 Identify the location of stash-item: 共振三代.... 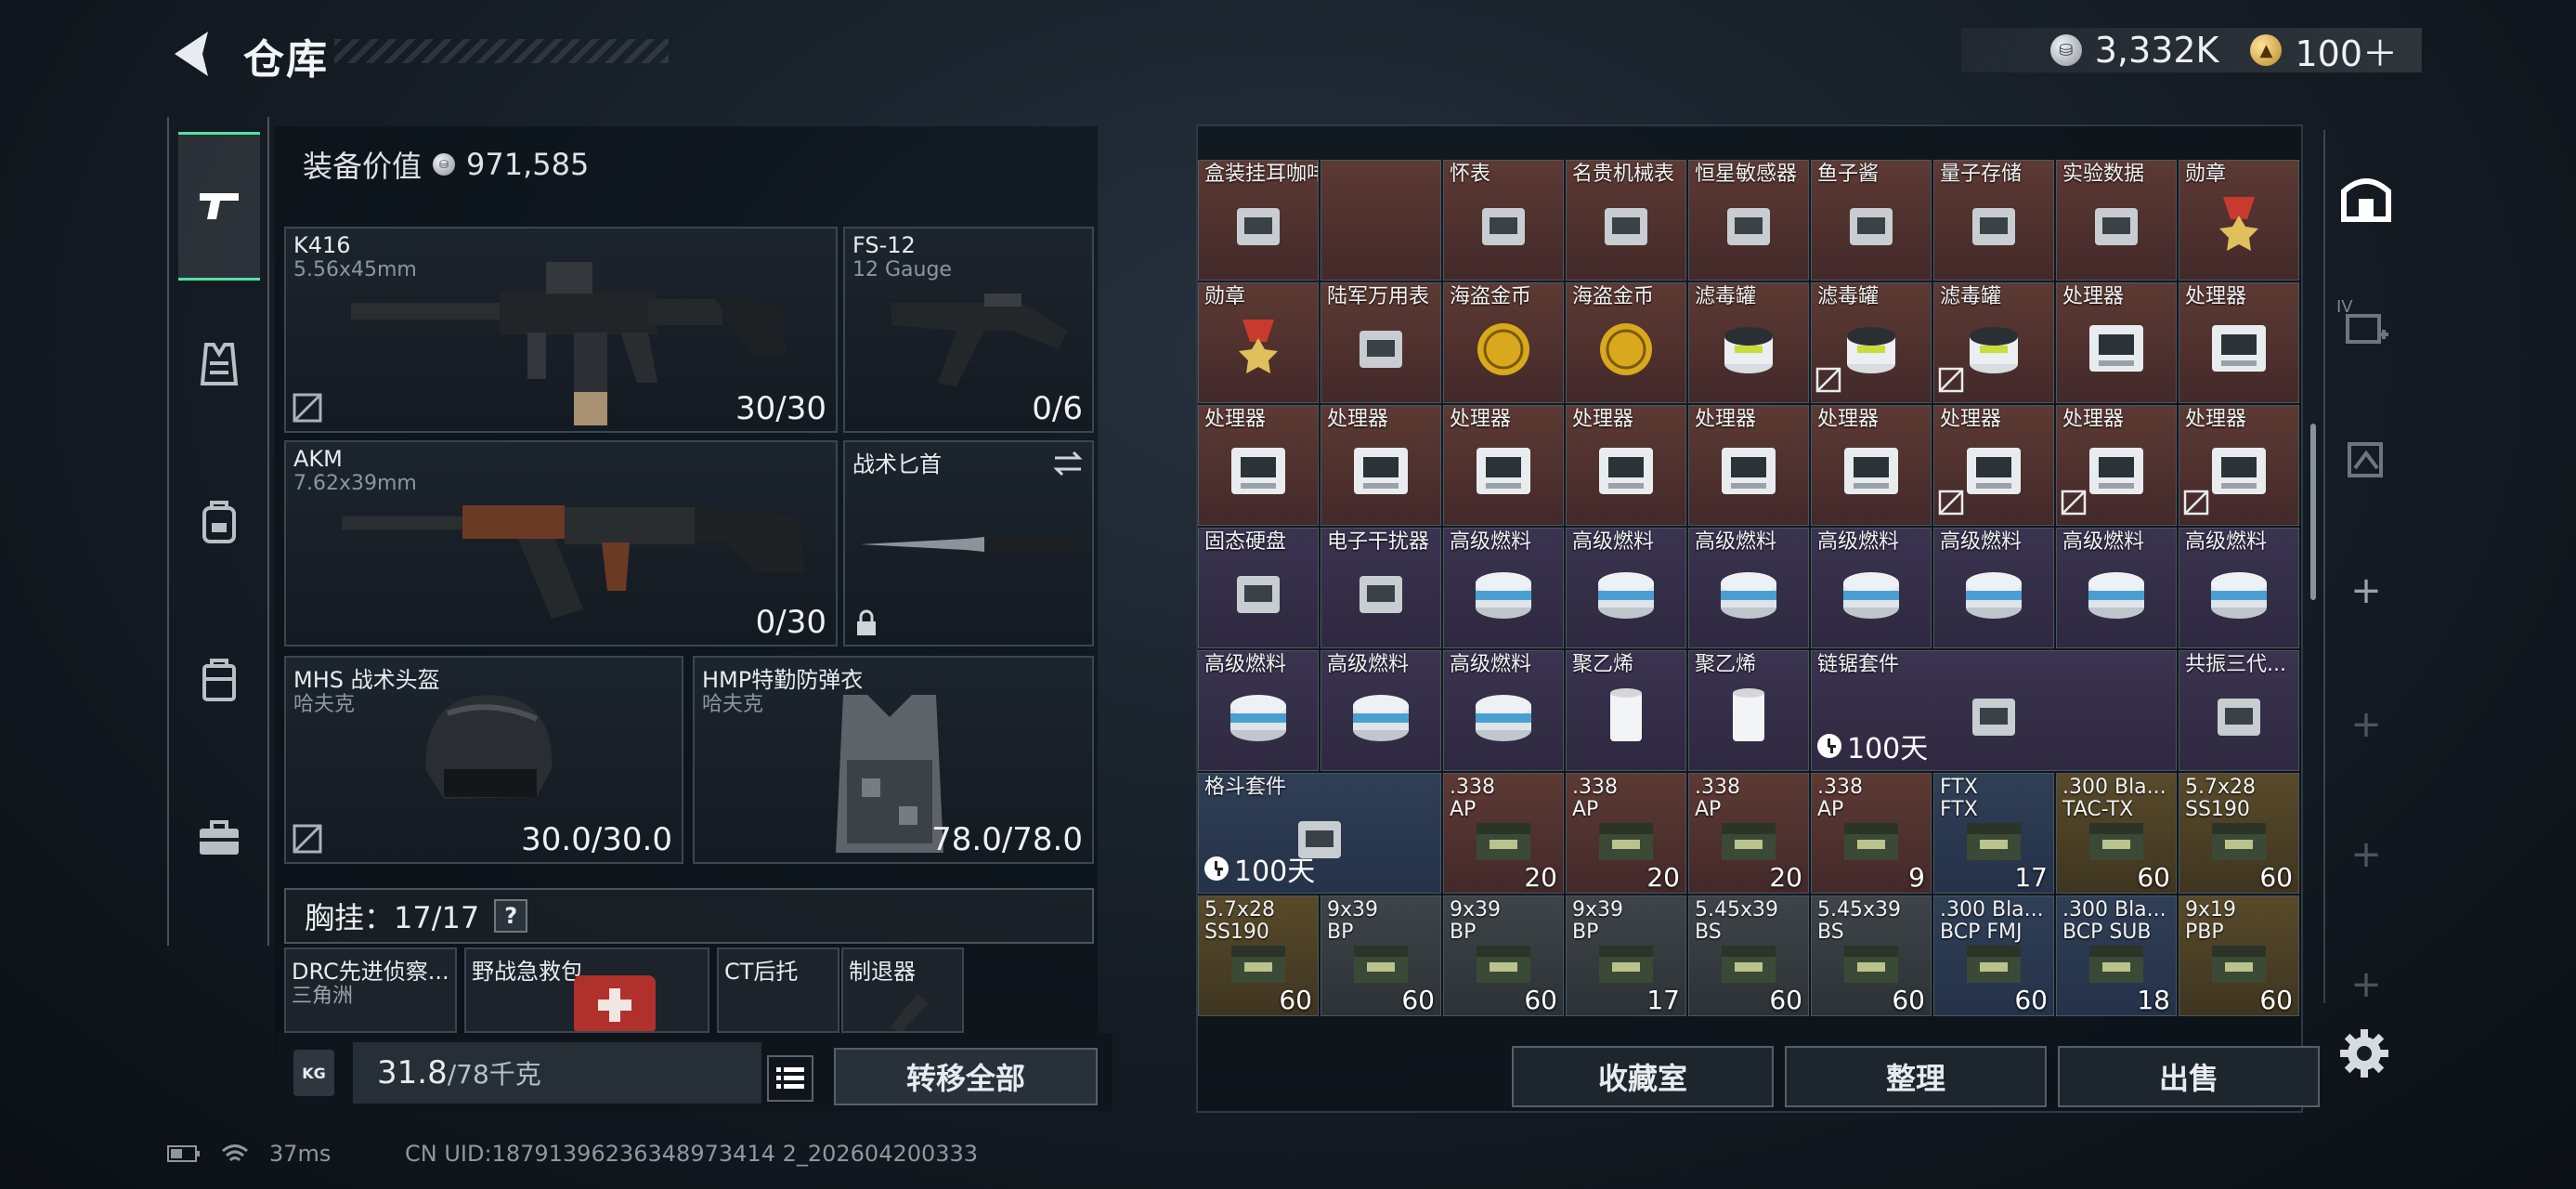
(2239, 710).